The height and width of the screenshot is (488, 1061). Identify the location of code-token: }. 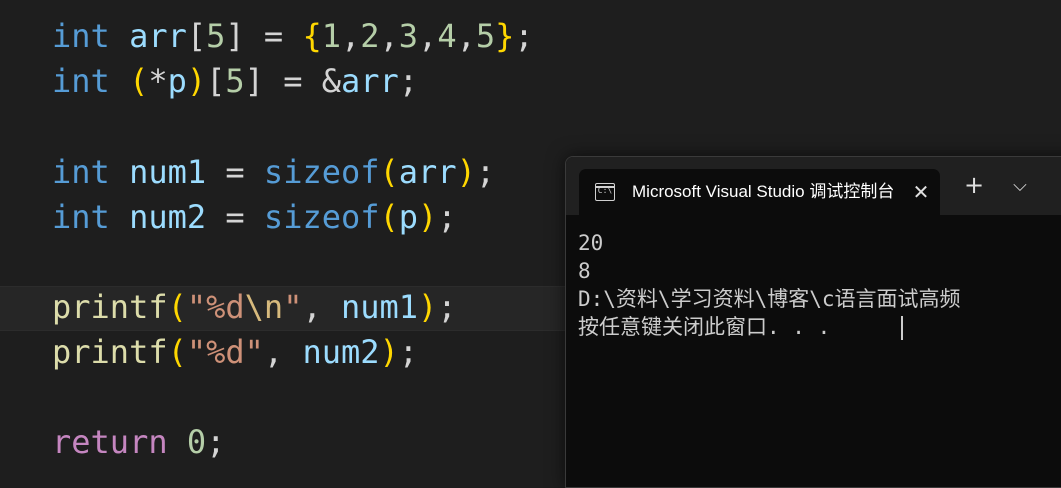
(505, 36).